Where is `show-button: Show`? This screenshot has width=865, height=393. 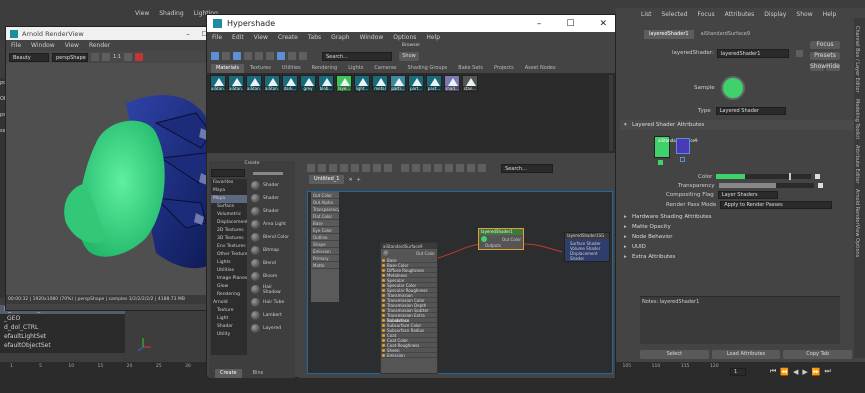
show-button: Show is located at coordinates (818, 67).